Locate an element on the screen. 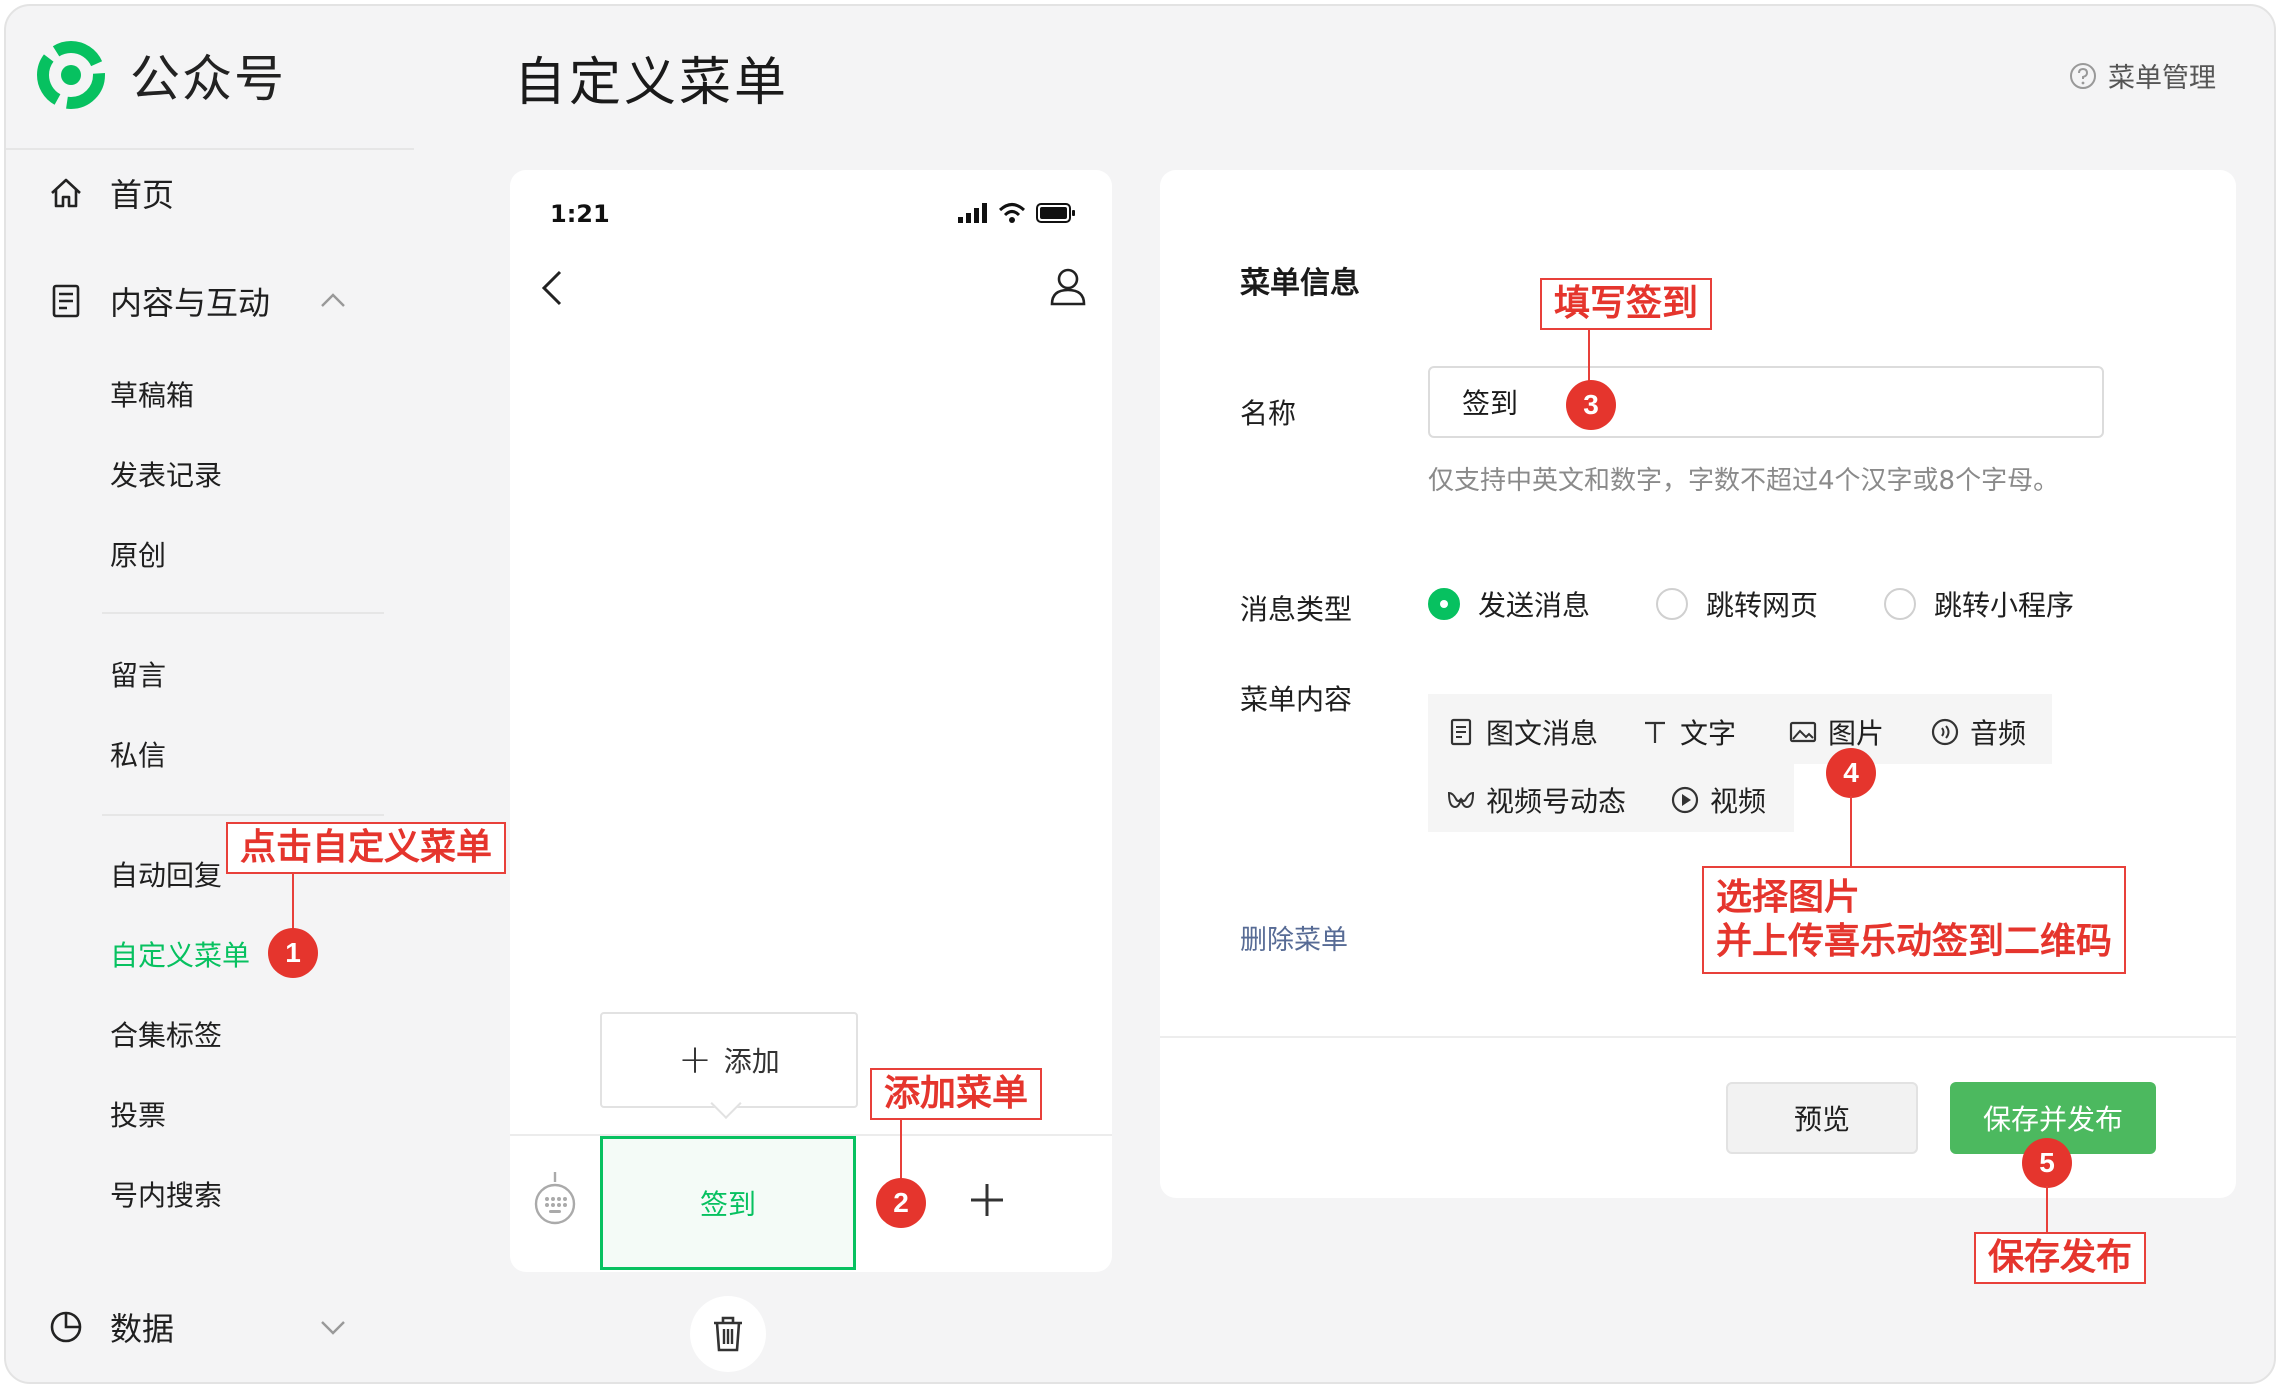 The image size is (2280, 1388). radio-label: 跳转小程序 is located at coordinates (2004, 605).